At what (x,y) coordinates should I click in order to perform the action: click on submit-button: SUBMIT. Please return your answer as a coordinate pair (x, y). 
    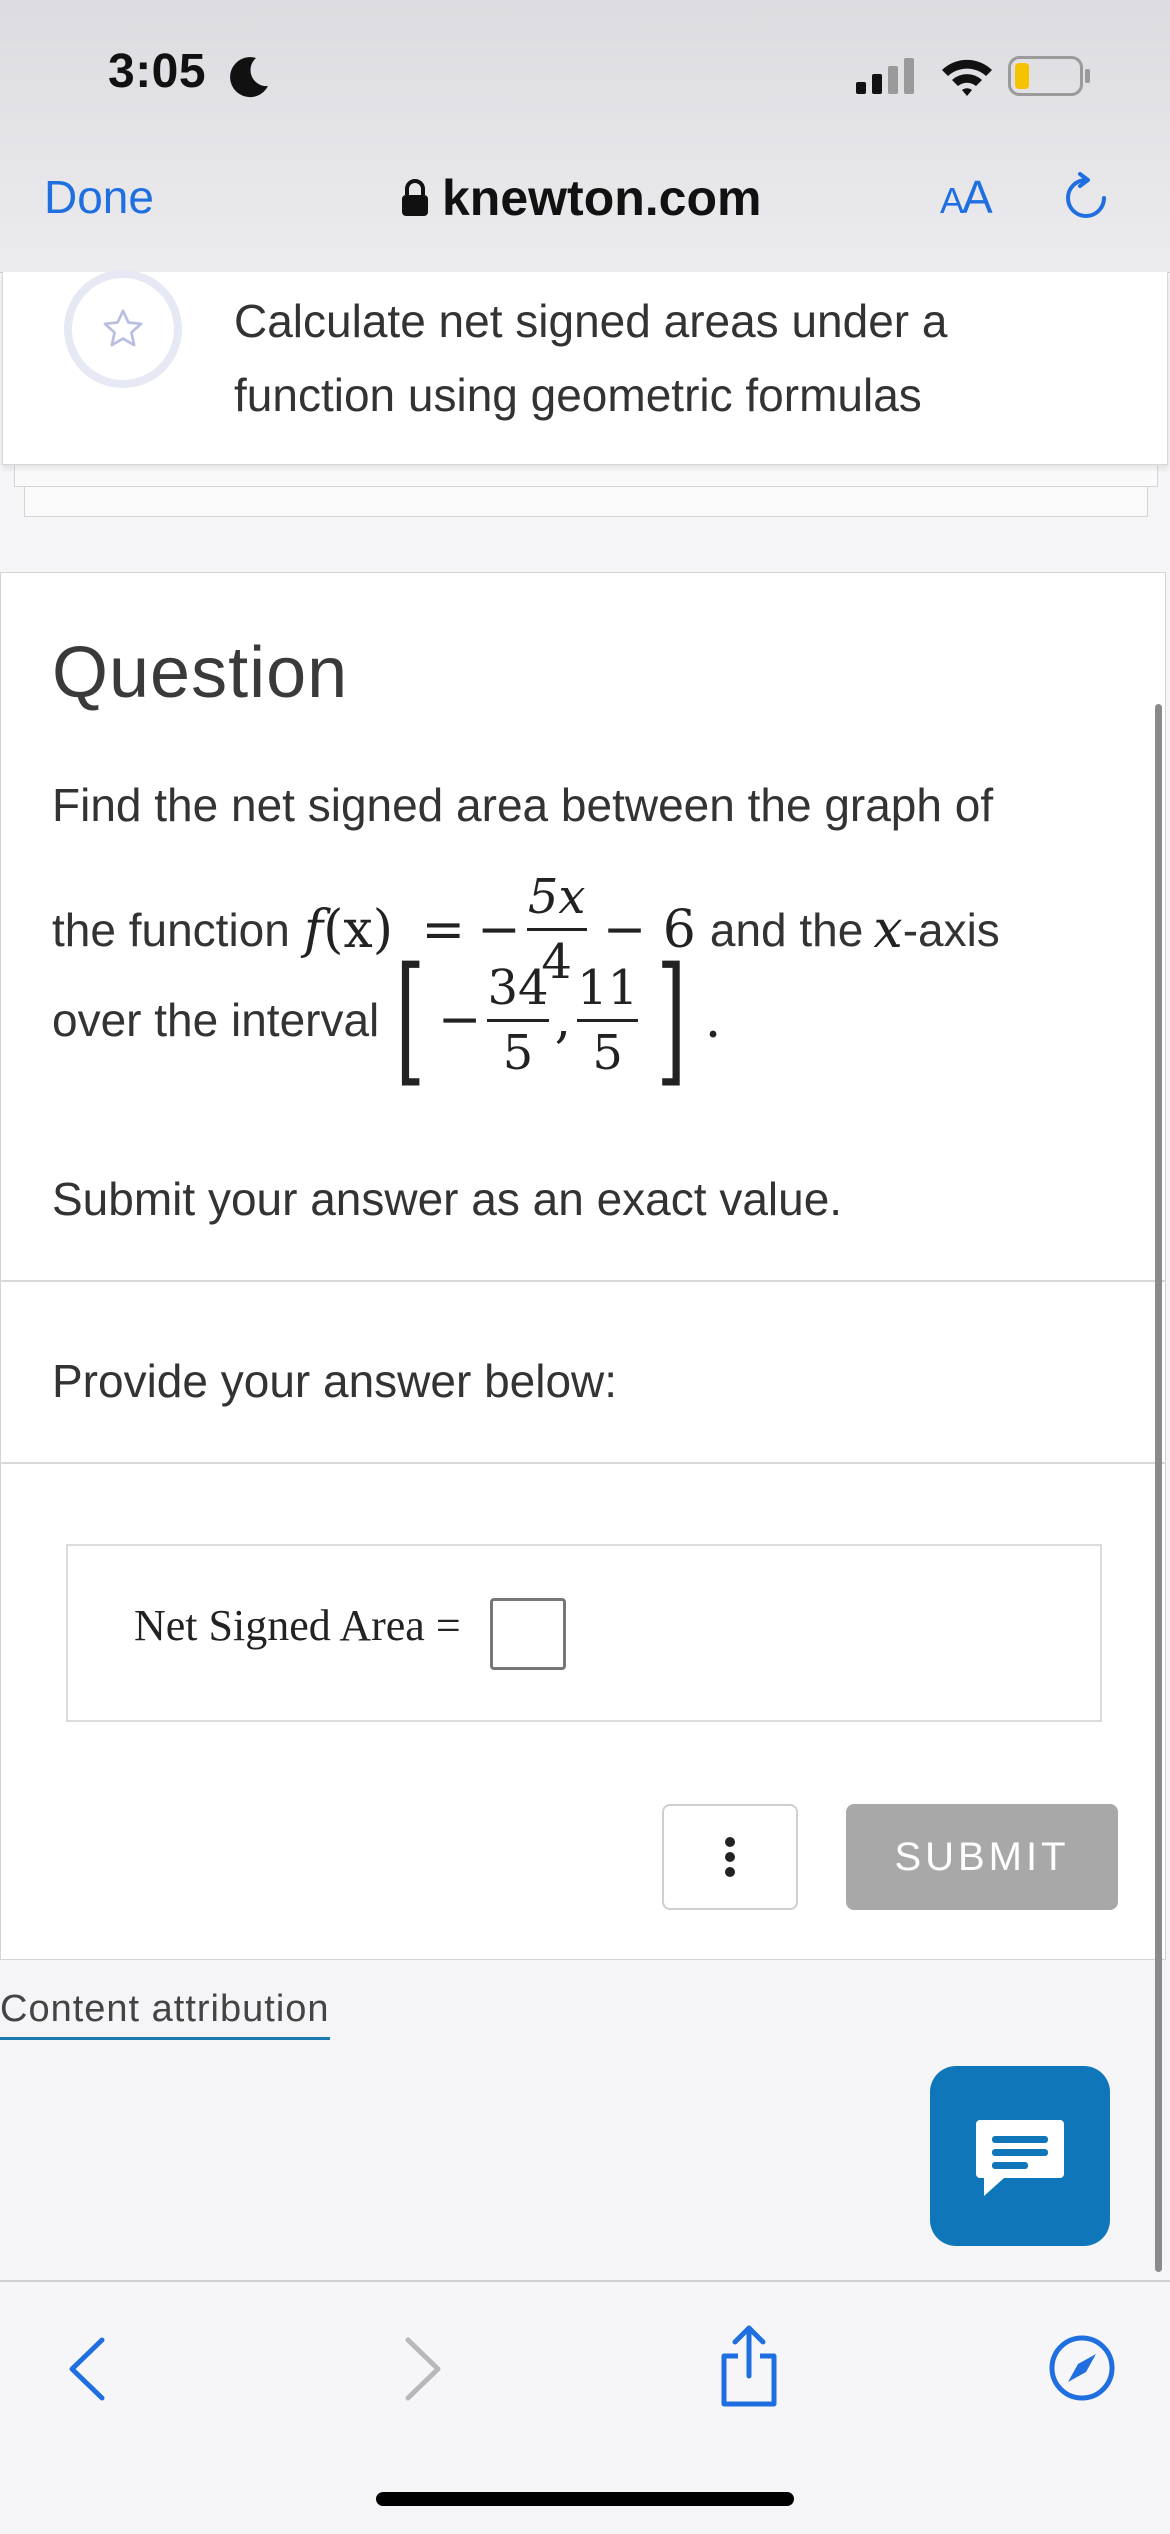
    Looking at the image, I should click on (982, 1857).